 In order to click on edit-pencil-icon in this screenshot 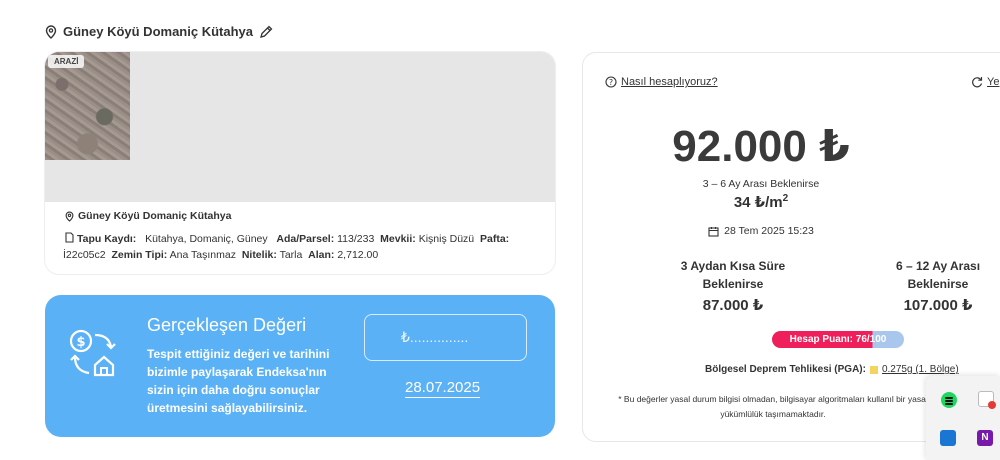, I will do `click(266, 32)`.